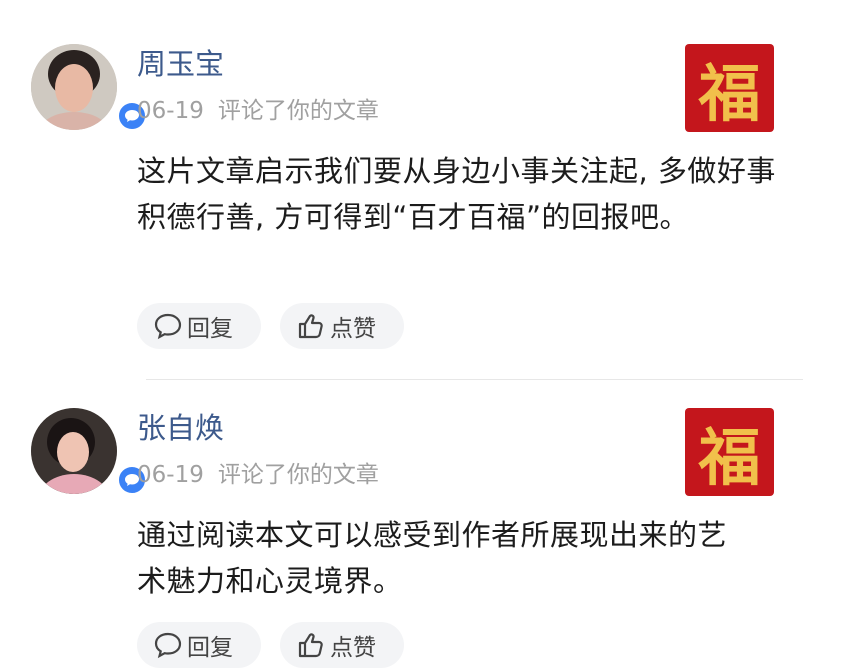 The height and width of the screenshot is (669, 841). I want to click on divider, so click(474, 379).